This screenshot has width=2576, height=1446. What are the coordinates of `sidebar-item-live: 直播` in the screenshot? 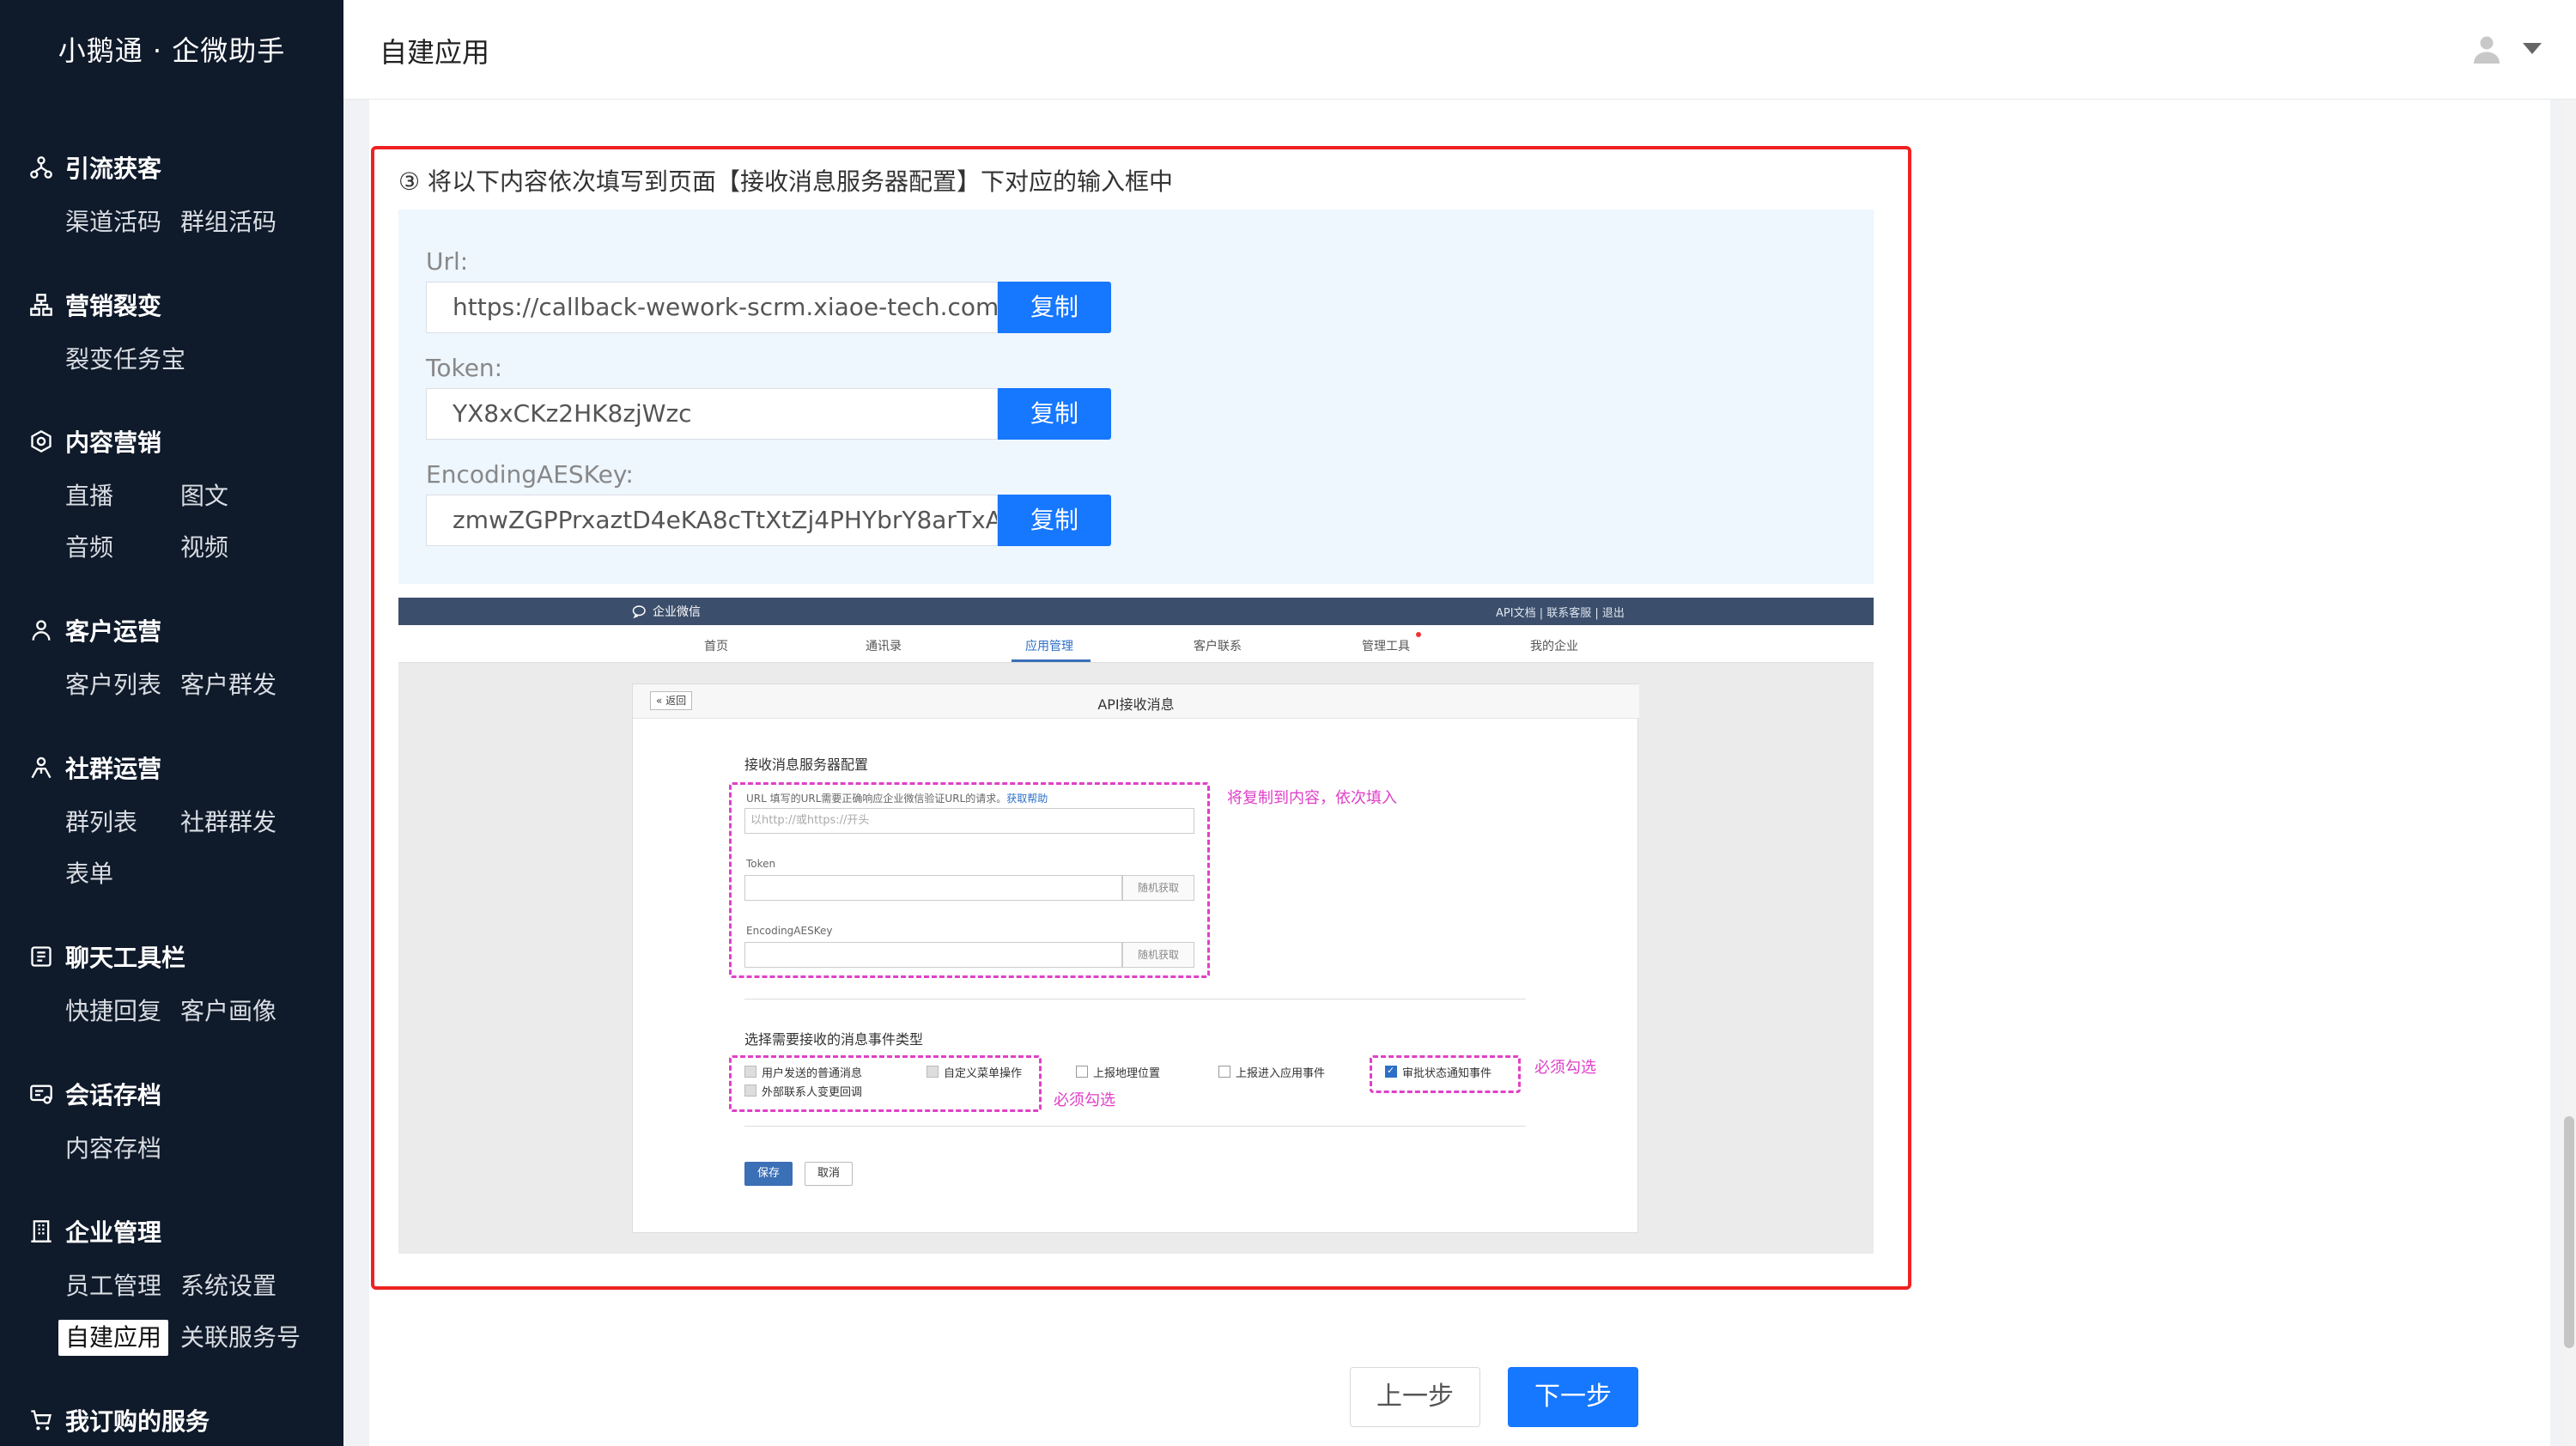 It's located at (89, 496).